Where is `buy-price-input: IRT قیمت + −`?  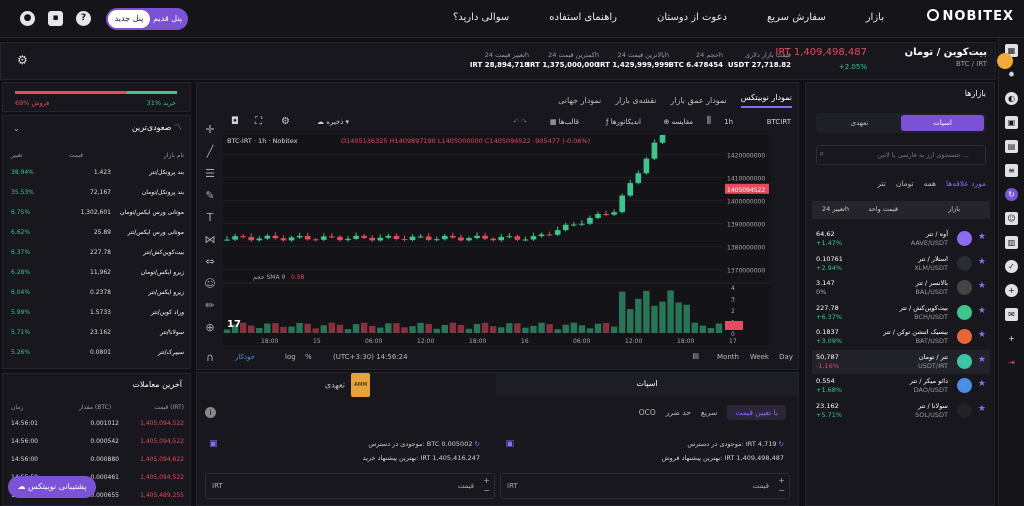 buy-price-input: IRT قیمت + − is located at coordinates (645, 486).